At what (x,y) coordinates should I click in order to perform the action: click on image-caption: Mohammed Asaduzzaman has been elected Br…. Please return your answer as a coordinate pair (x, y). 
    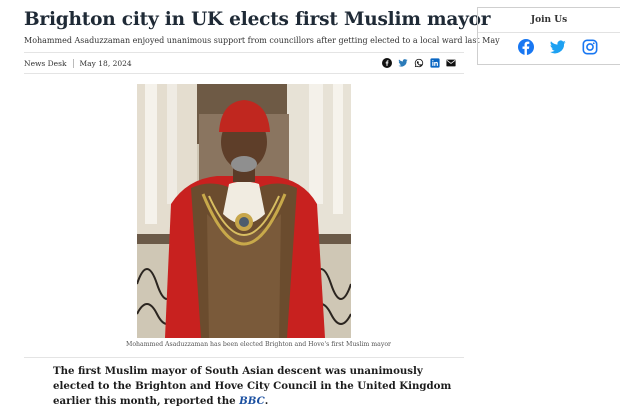
    Looking at the image, I should click on (259, 344).